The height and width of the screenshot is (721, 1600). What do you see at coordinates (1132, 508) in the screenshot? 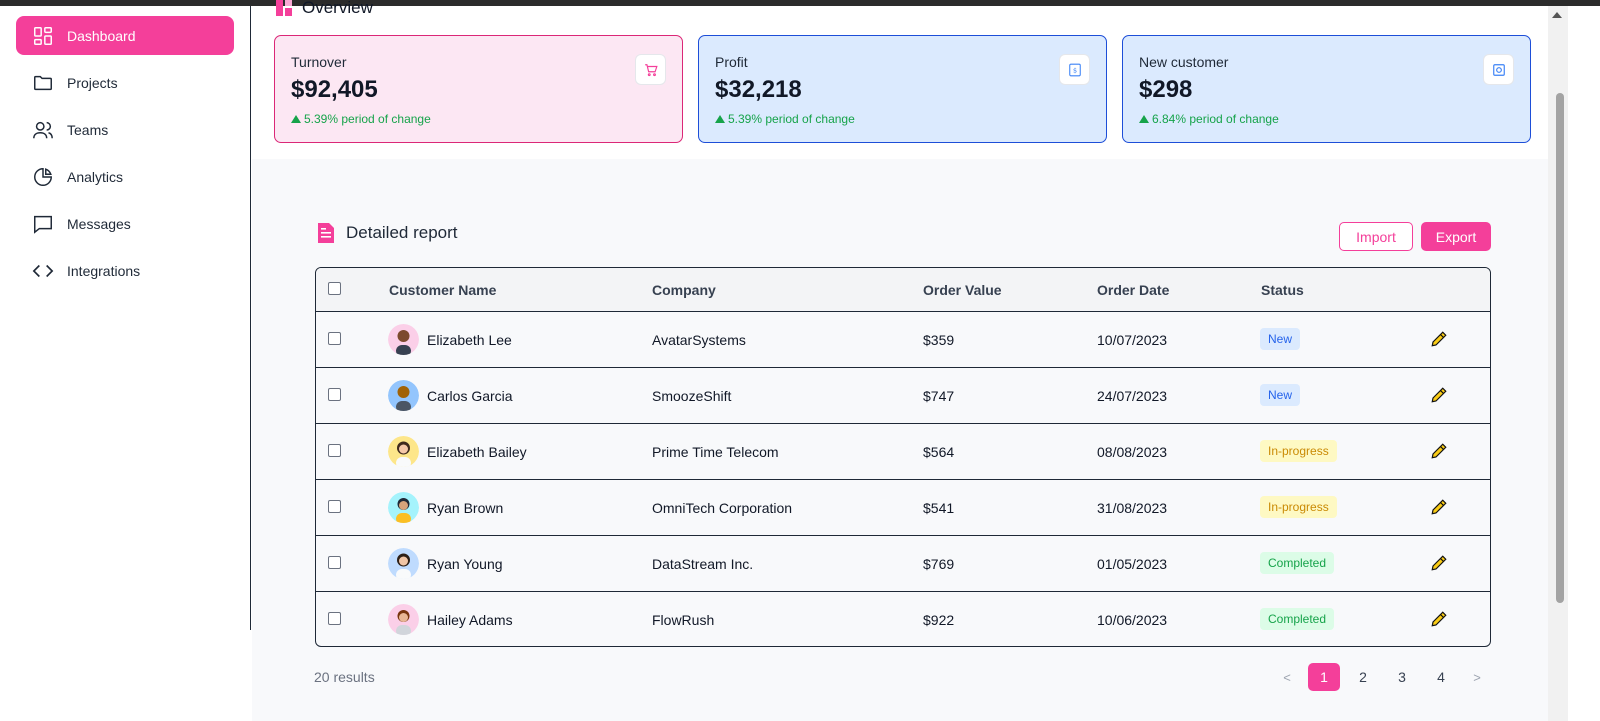
I see `order-date: 31/08/2023` at bounding box center [1132, 508].